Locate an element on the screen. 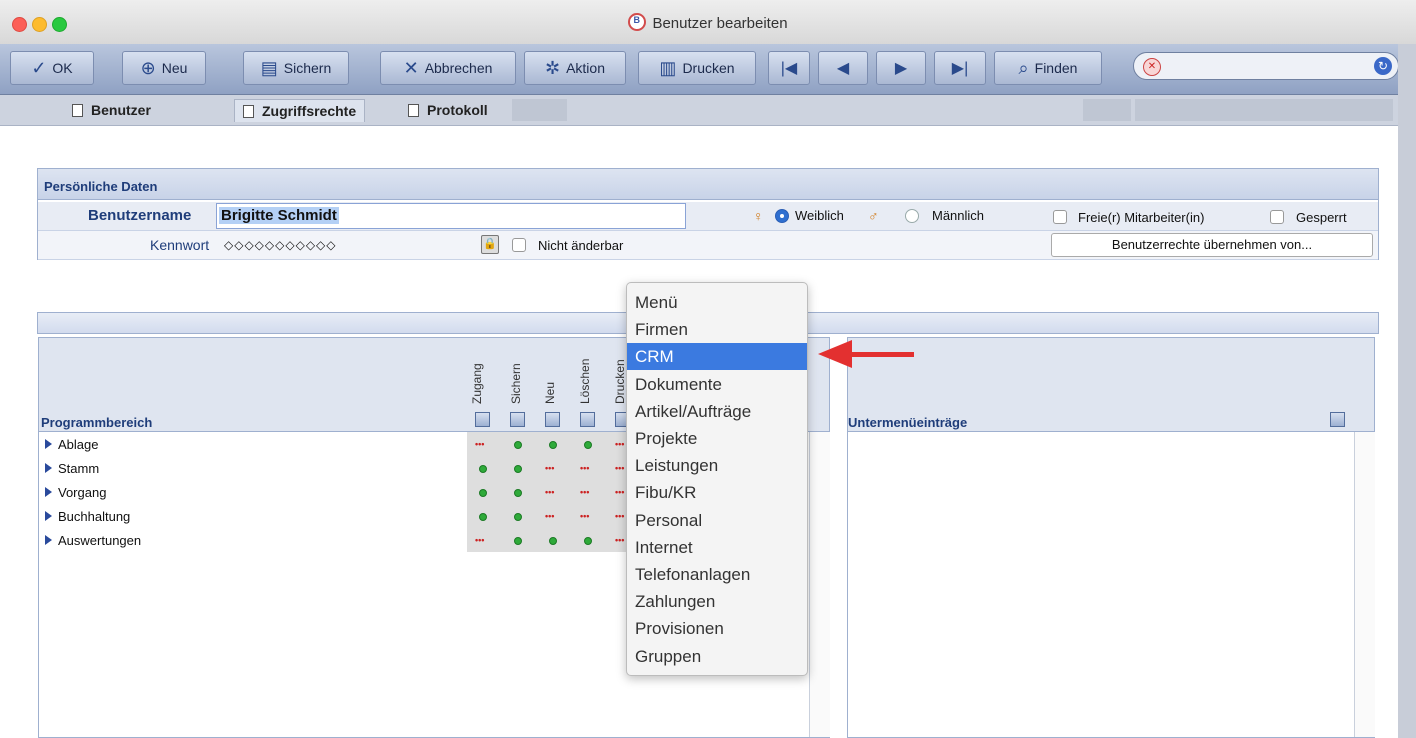  lock-icon: 🔒 is located at coordinates (490, 244).